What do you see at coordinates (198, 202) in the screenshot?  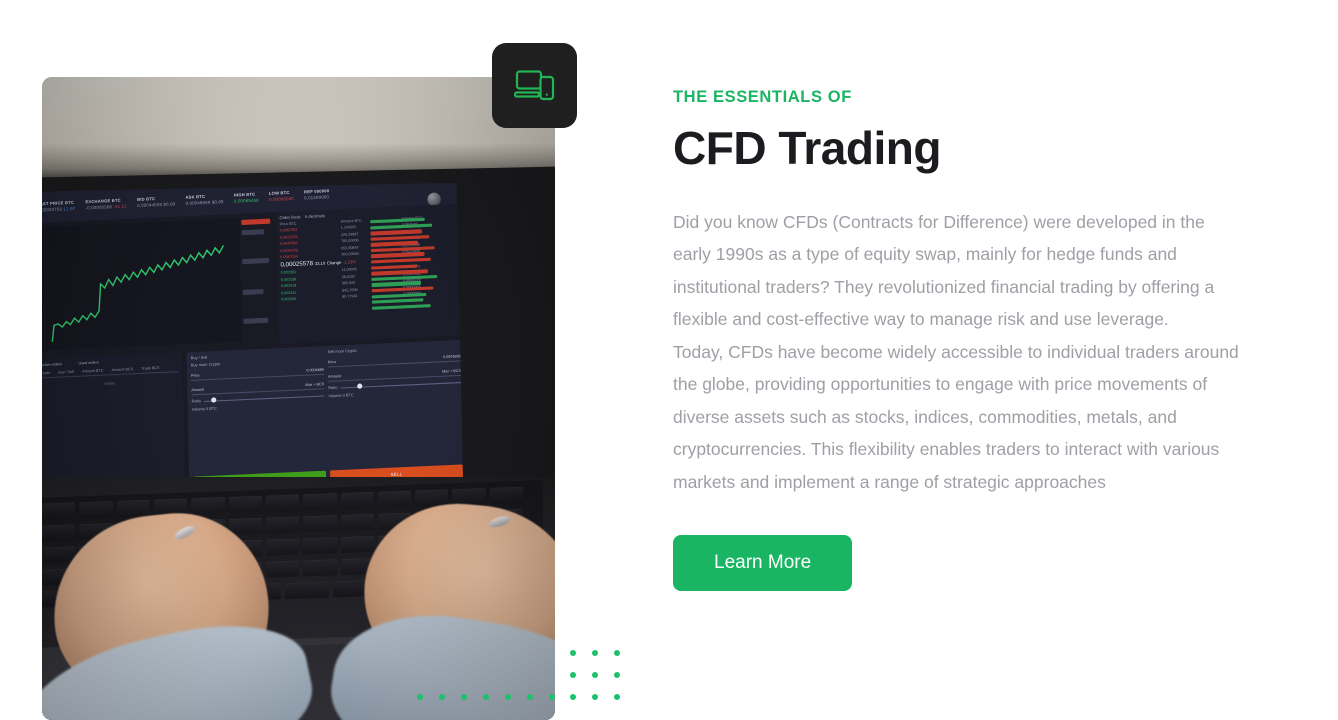 I see `ticker-value: 0,00046559` at bounding box center [198, 202].